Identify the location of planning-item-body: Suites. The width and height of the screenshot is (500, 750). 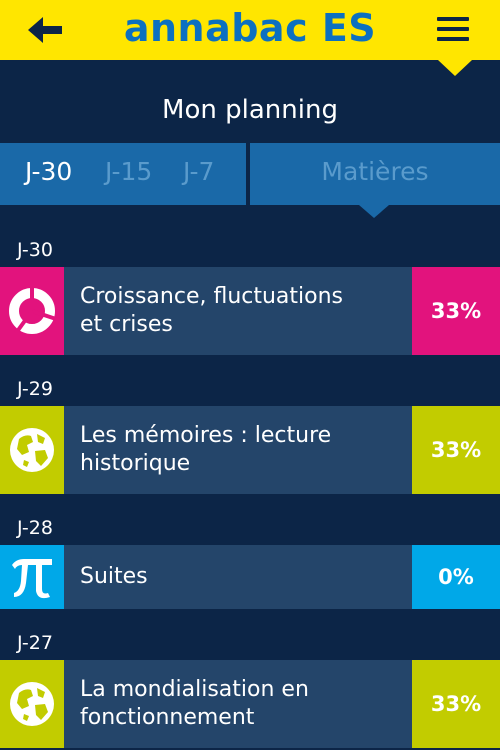
(238, 577).